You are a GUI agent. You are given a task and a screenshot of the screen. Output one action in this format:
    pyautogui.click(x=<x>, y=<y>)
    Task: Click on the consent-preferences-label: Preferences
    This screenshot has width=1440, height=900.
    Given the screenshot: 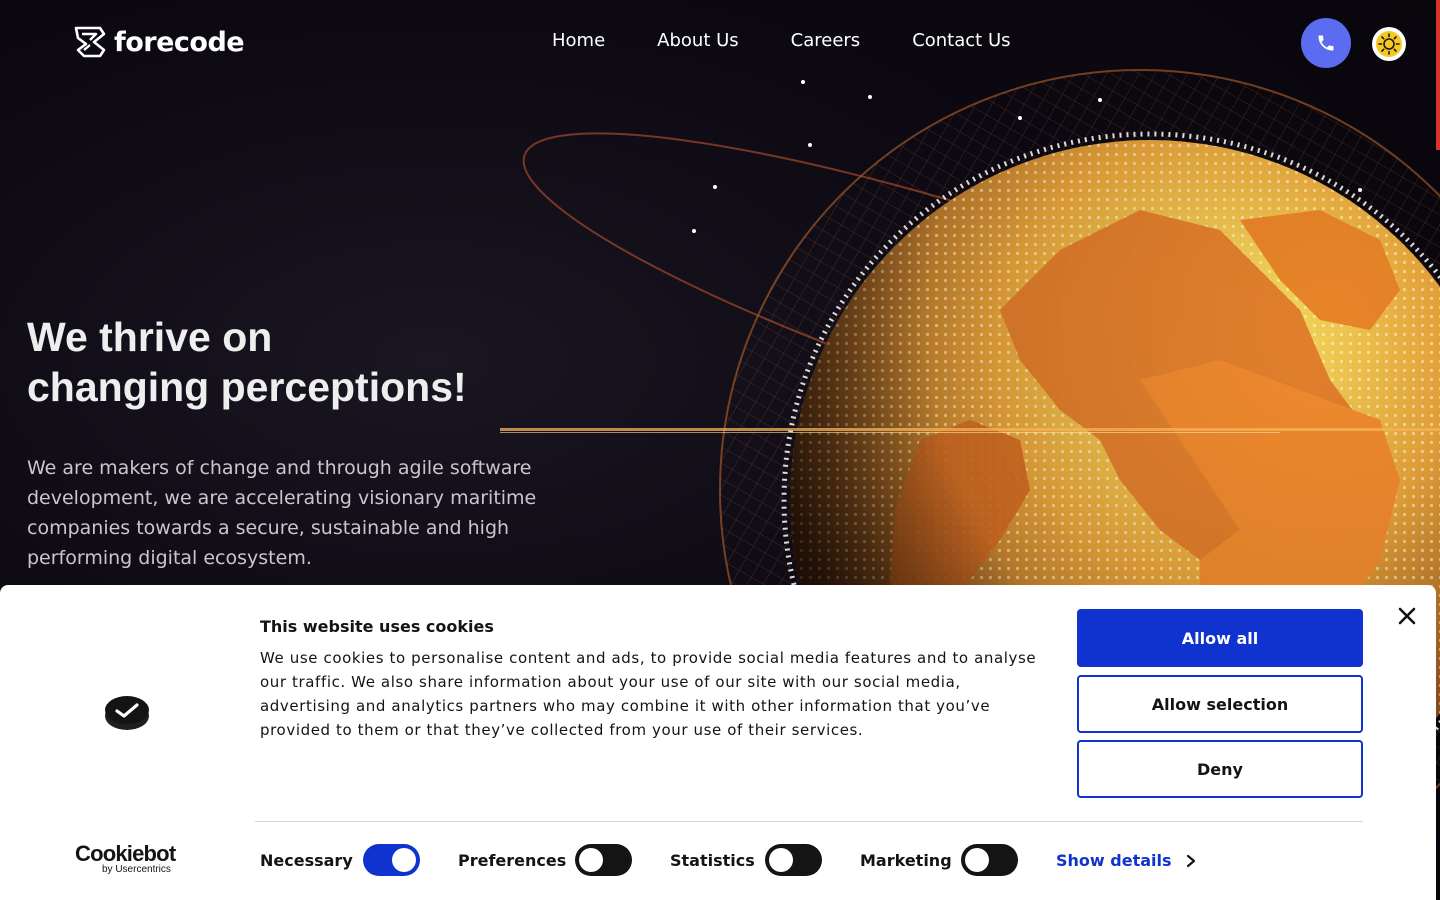 What is the action you would take?
    pyautogui.click(x=512, y=860)
    